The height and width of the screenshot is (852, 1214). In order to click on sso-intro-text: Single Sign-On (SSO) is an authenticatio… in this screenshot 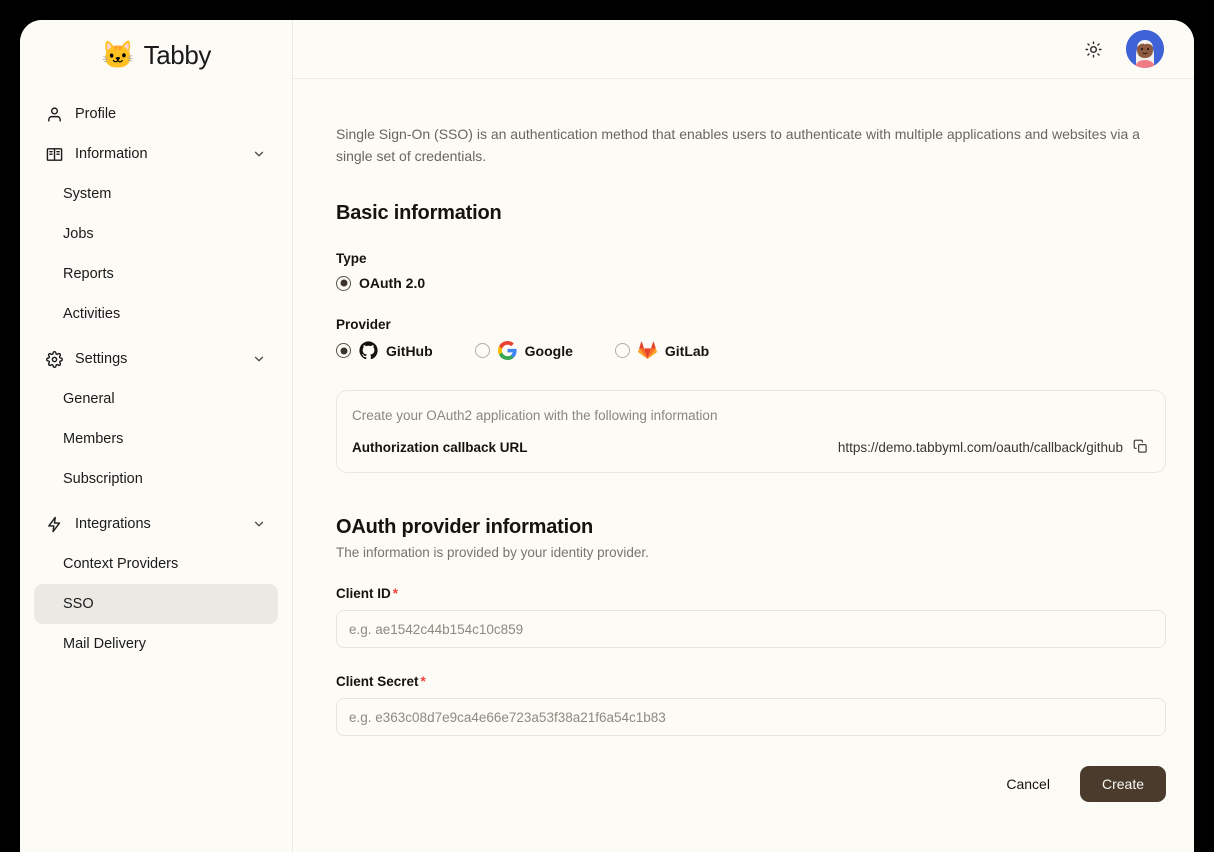, I will do `click(738, 145)`.